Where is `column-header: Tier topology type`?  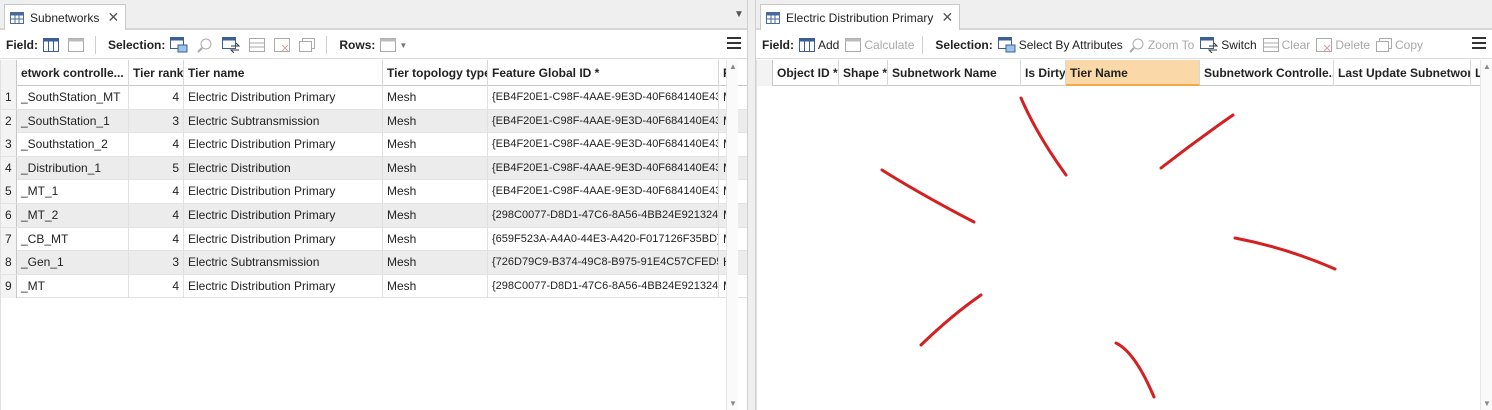 column-header: Tier topology type is located at coordinates (435, 73).